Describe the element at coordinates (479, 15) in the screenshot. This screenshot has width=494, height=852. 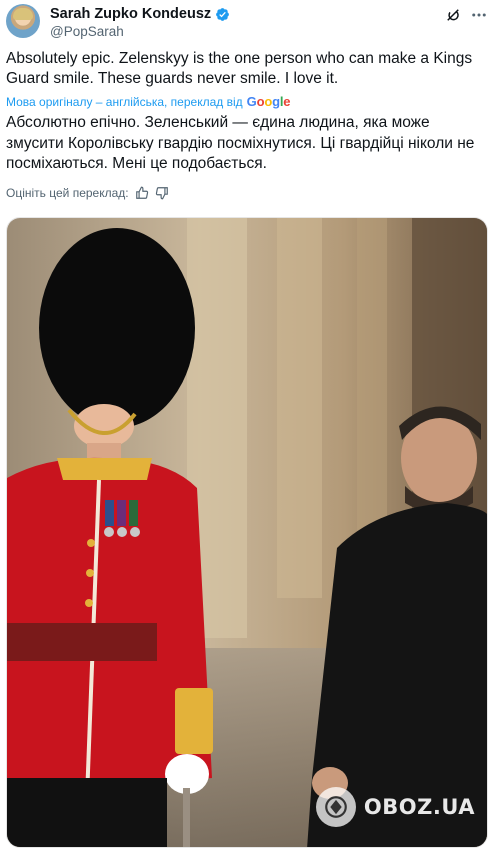
I see `more-options-icon` at that location.